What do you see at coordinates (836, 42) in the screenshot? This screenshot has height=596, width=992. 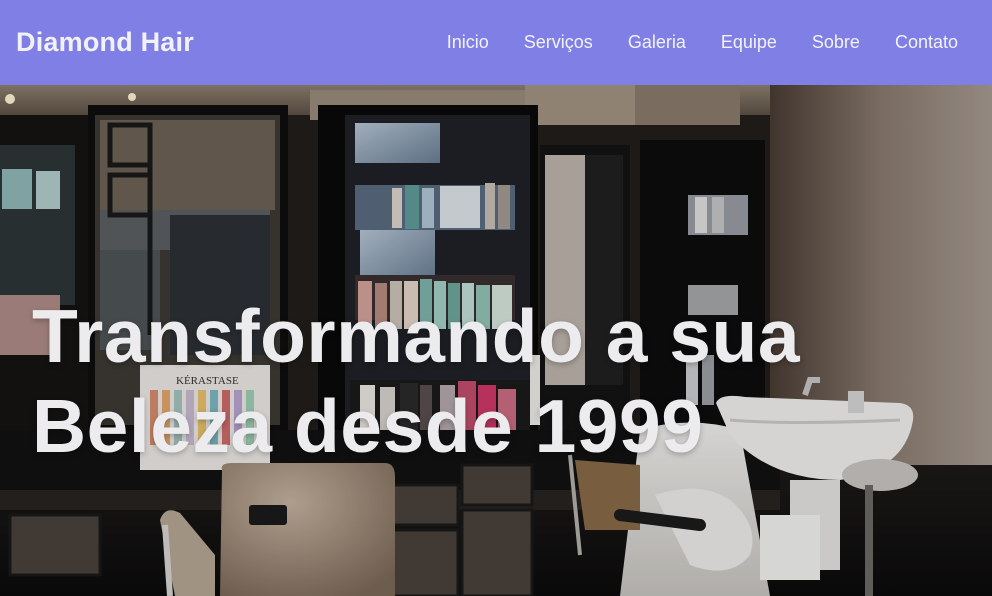 I see `nav-link-sobre: Sobre` at bounding box center [836, 42].